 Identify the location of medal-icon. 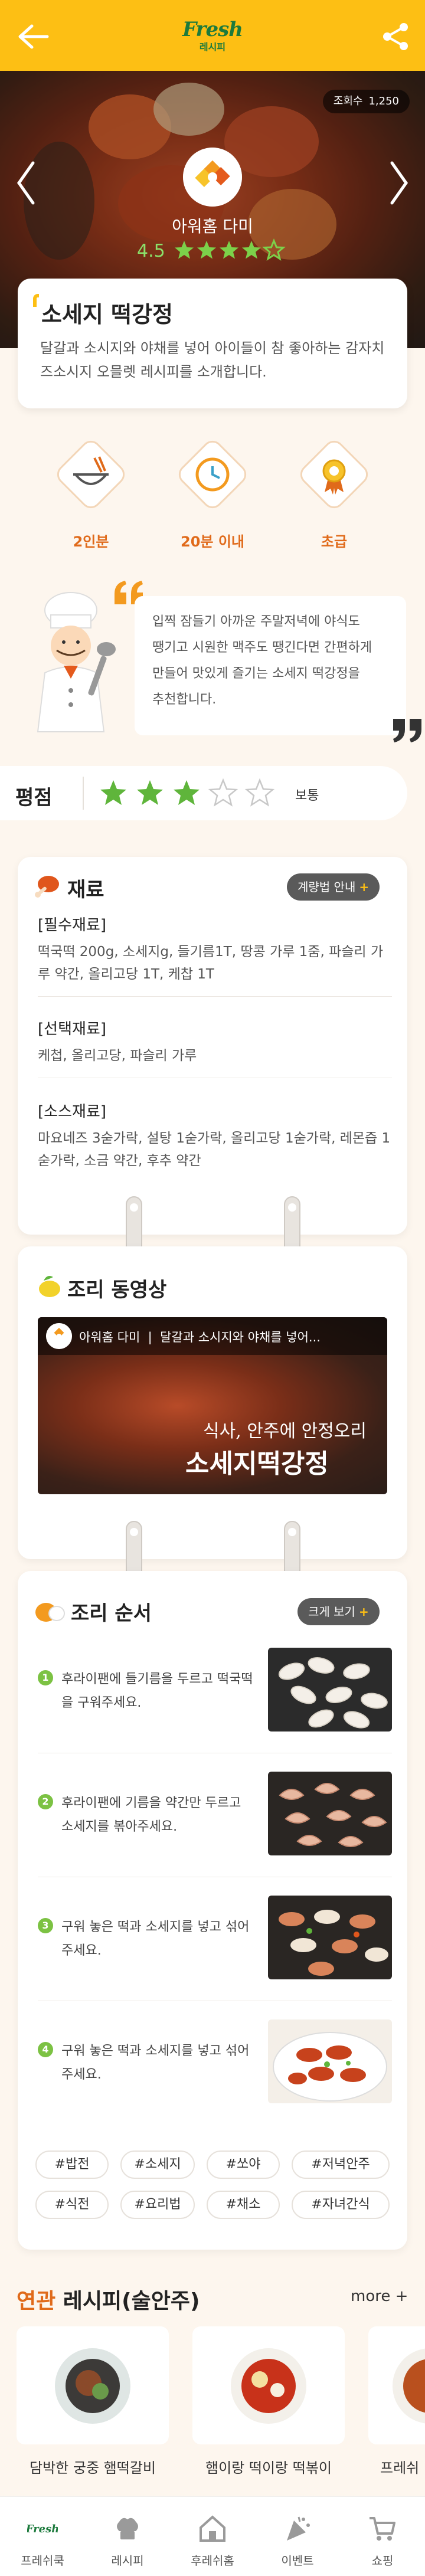
(334, 475).